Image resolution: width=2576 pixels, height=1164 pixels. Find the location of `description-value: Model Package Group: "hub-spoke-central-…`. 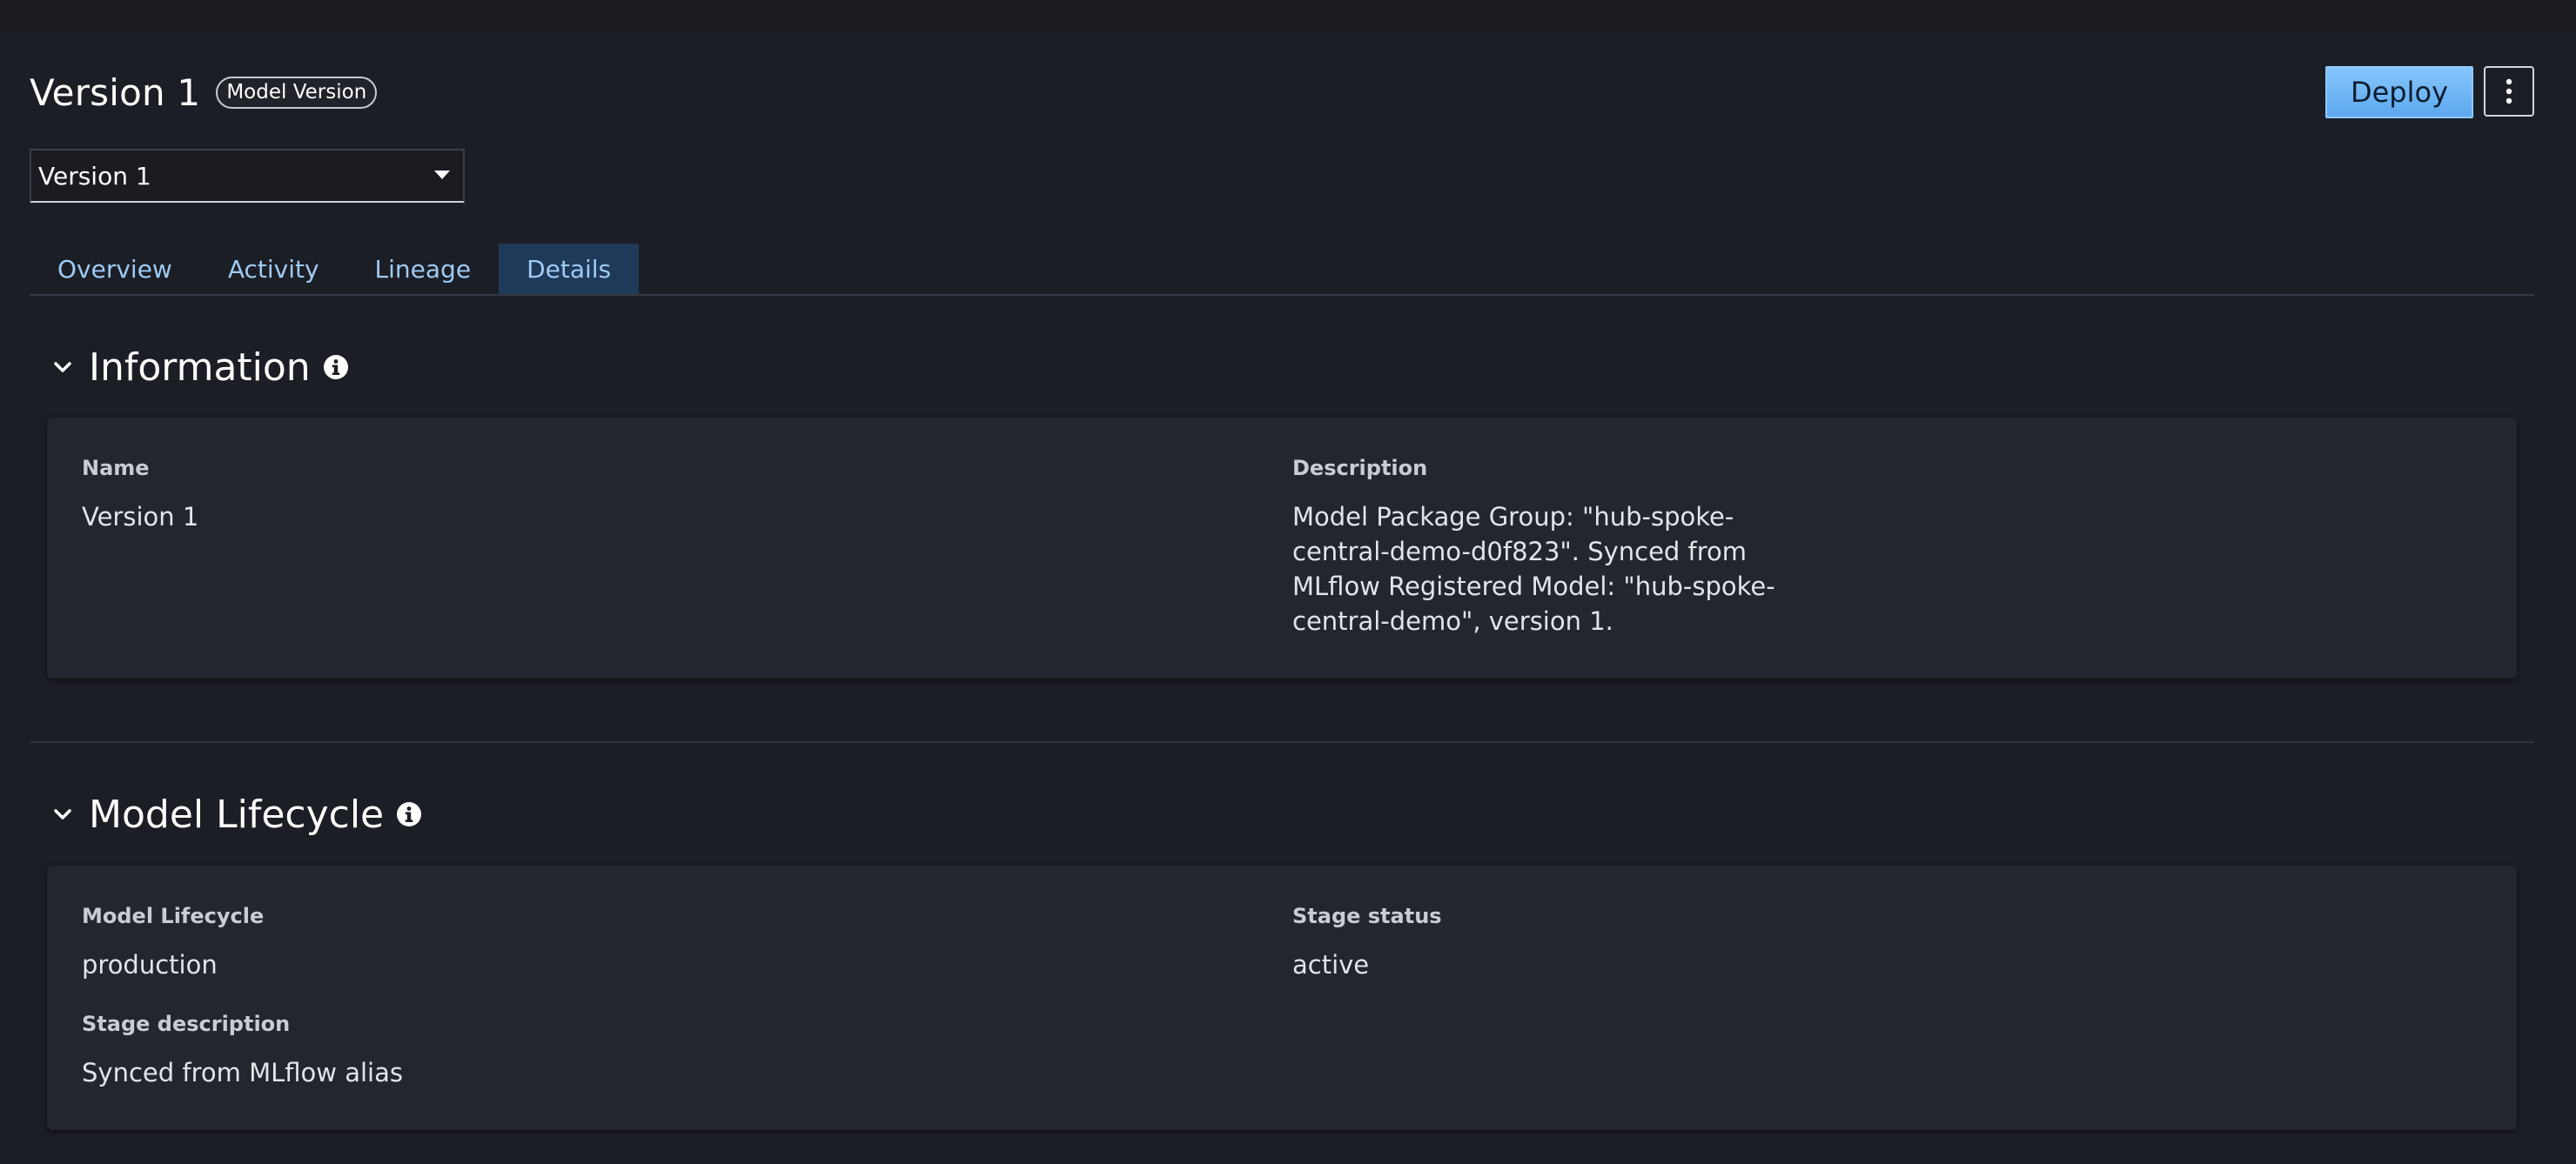

description-value: Model Package Group: "hub-spoke-central-… is located at coordinates (1534, 569).